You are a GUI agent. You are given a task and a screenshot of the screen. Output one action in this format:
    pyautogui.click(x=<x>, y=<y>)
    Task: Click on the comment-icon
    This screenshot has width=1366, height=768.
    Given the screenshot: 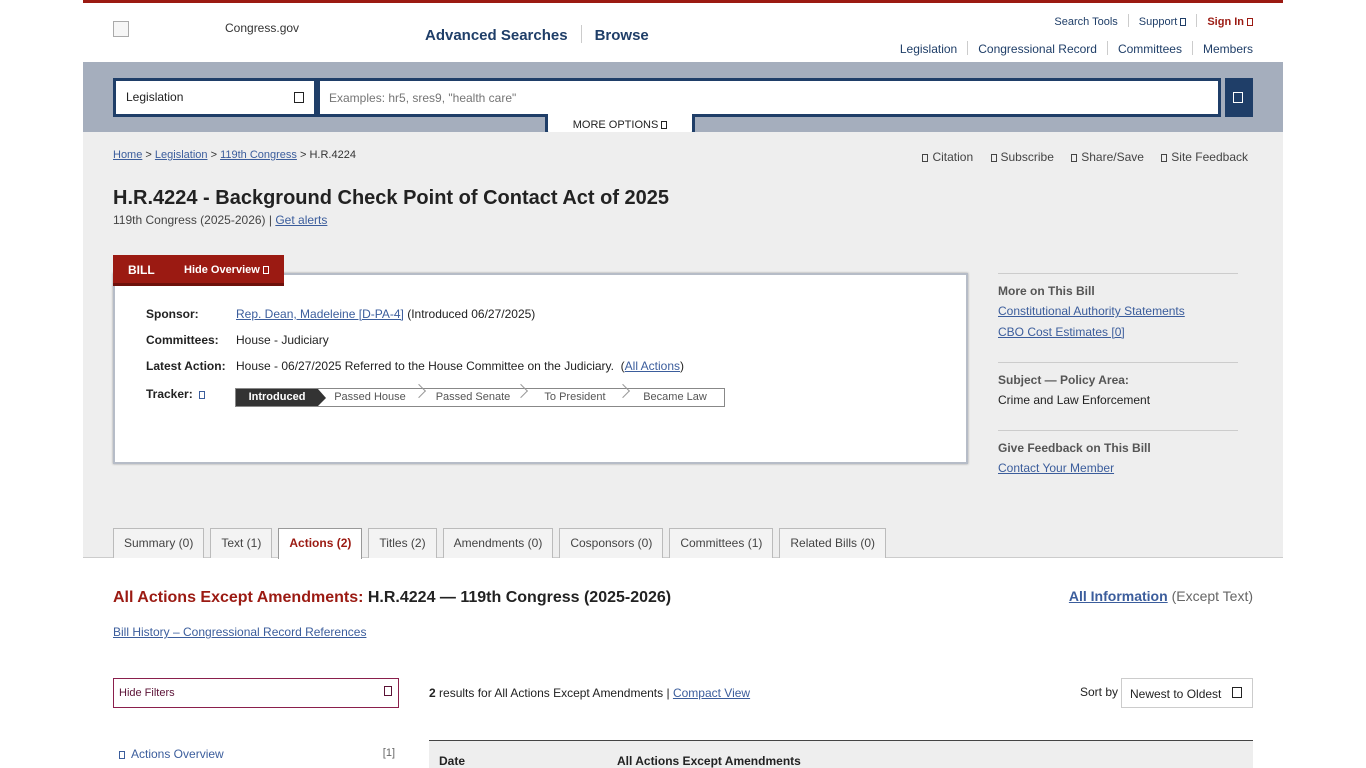 What is the action you would take?
    pyautogui.click(x=1164, y=158)
    